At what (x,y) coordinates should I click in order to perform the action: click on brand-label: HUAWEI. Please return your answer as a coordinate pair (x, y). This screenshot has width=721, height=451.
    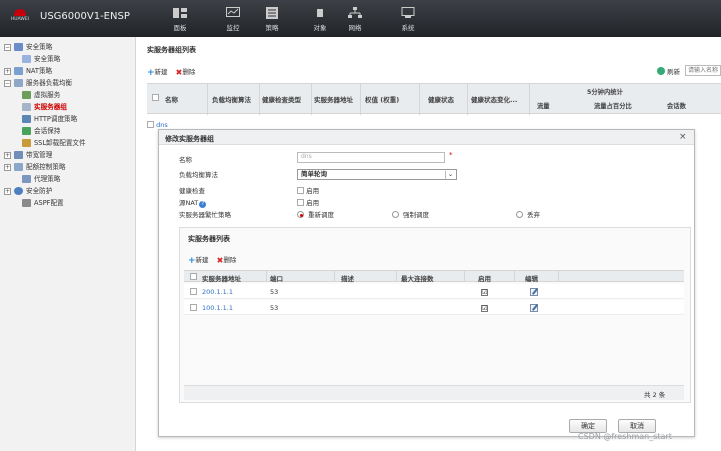
    Looking at the image, I should click on (20, 19).